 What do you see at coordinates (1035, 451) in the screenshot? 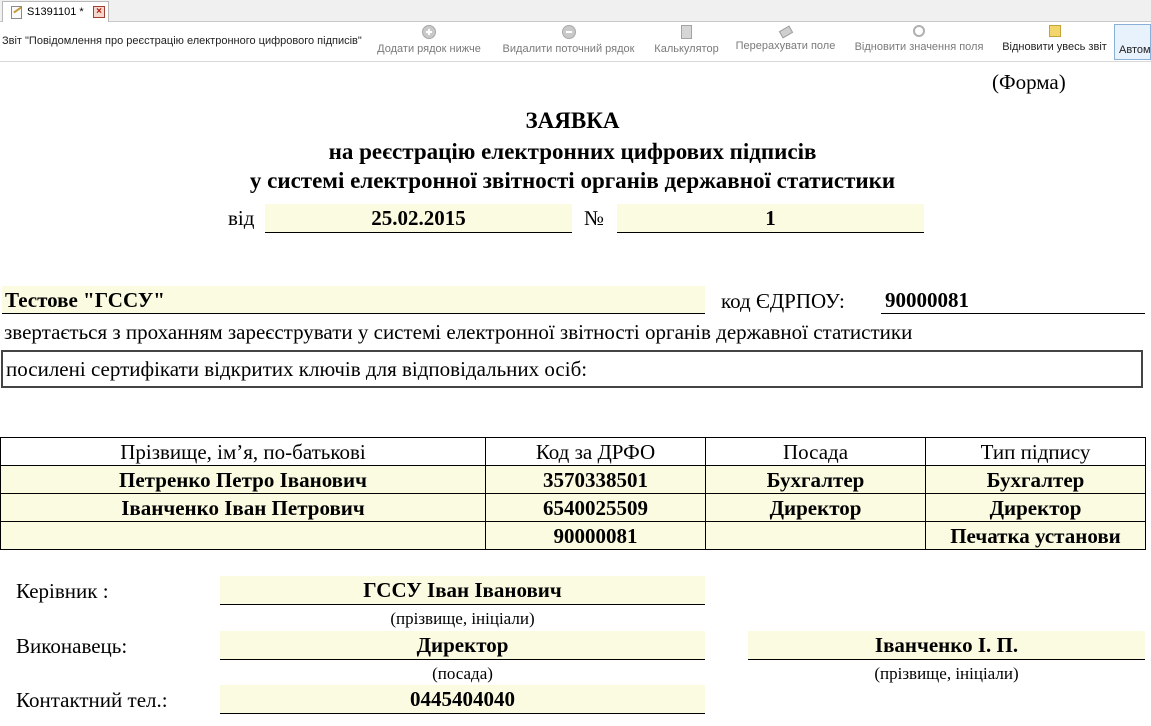
I see `column-header-signature-type: Тип підпису` at bounding box center [1035, 451].